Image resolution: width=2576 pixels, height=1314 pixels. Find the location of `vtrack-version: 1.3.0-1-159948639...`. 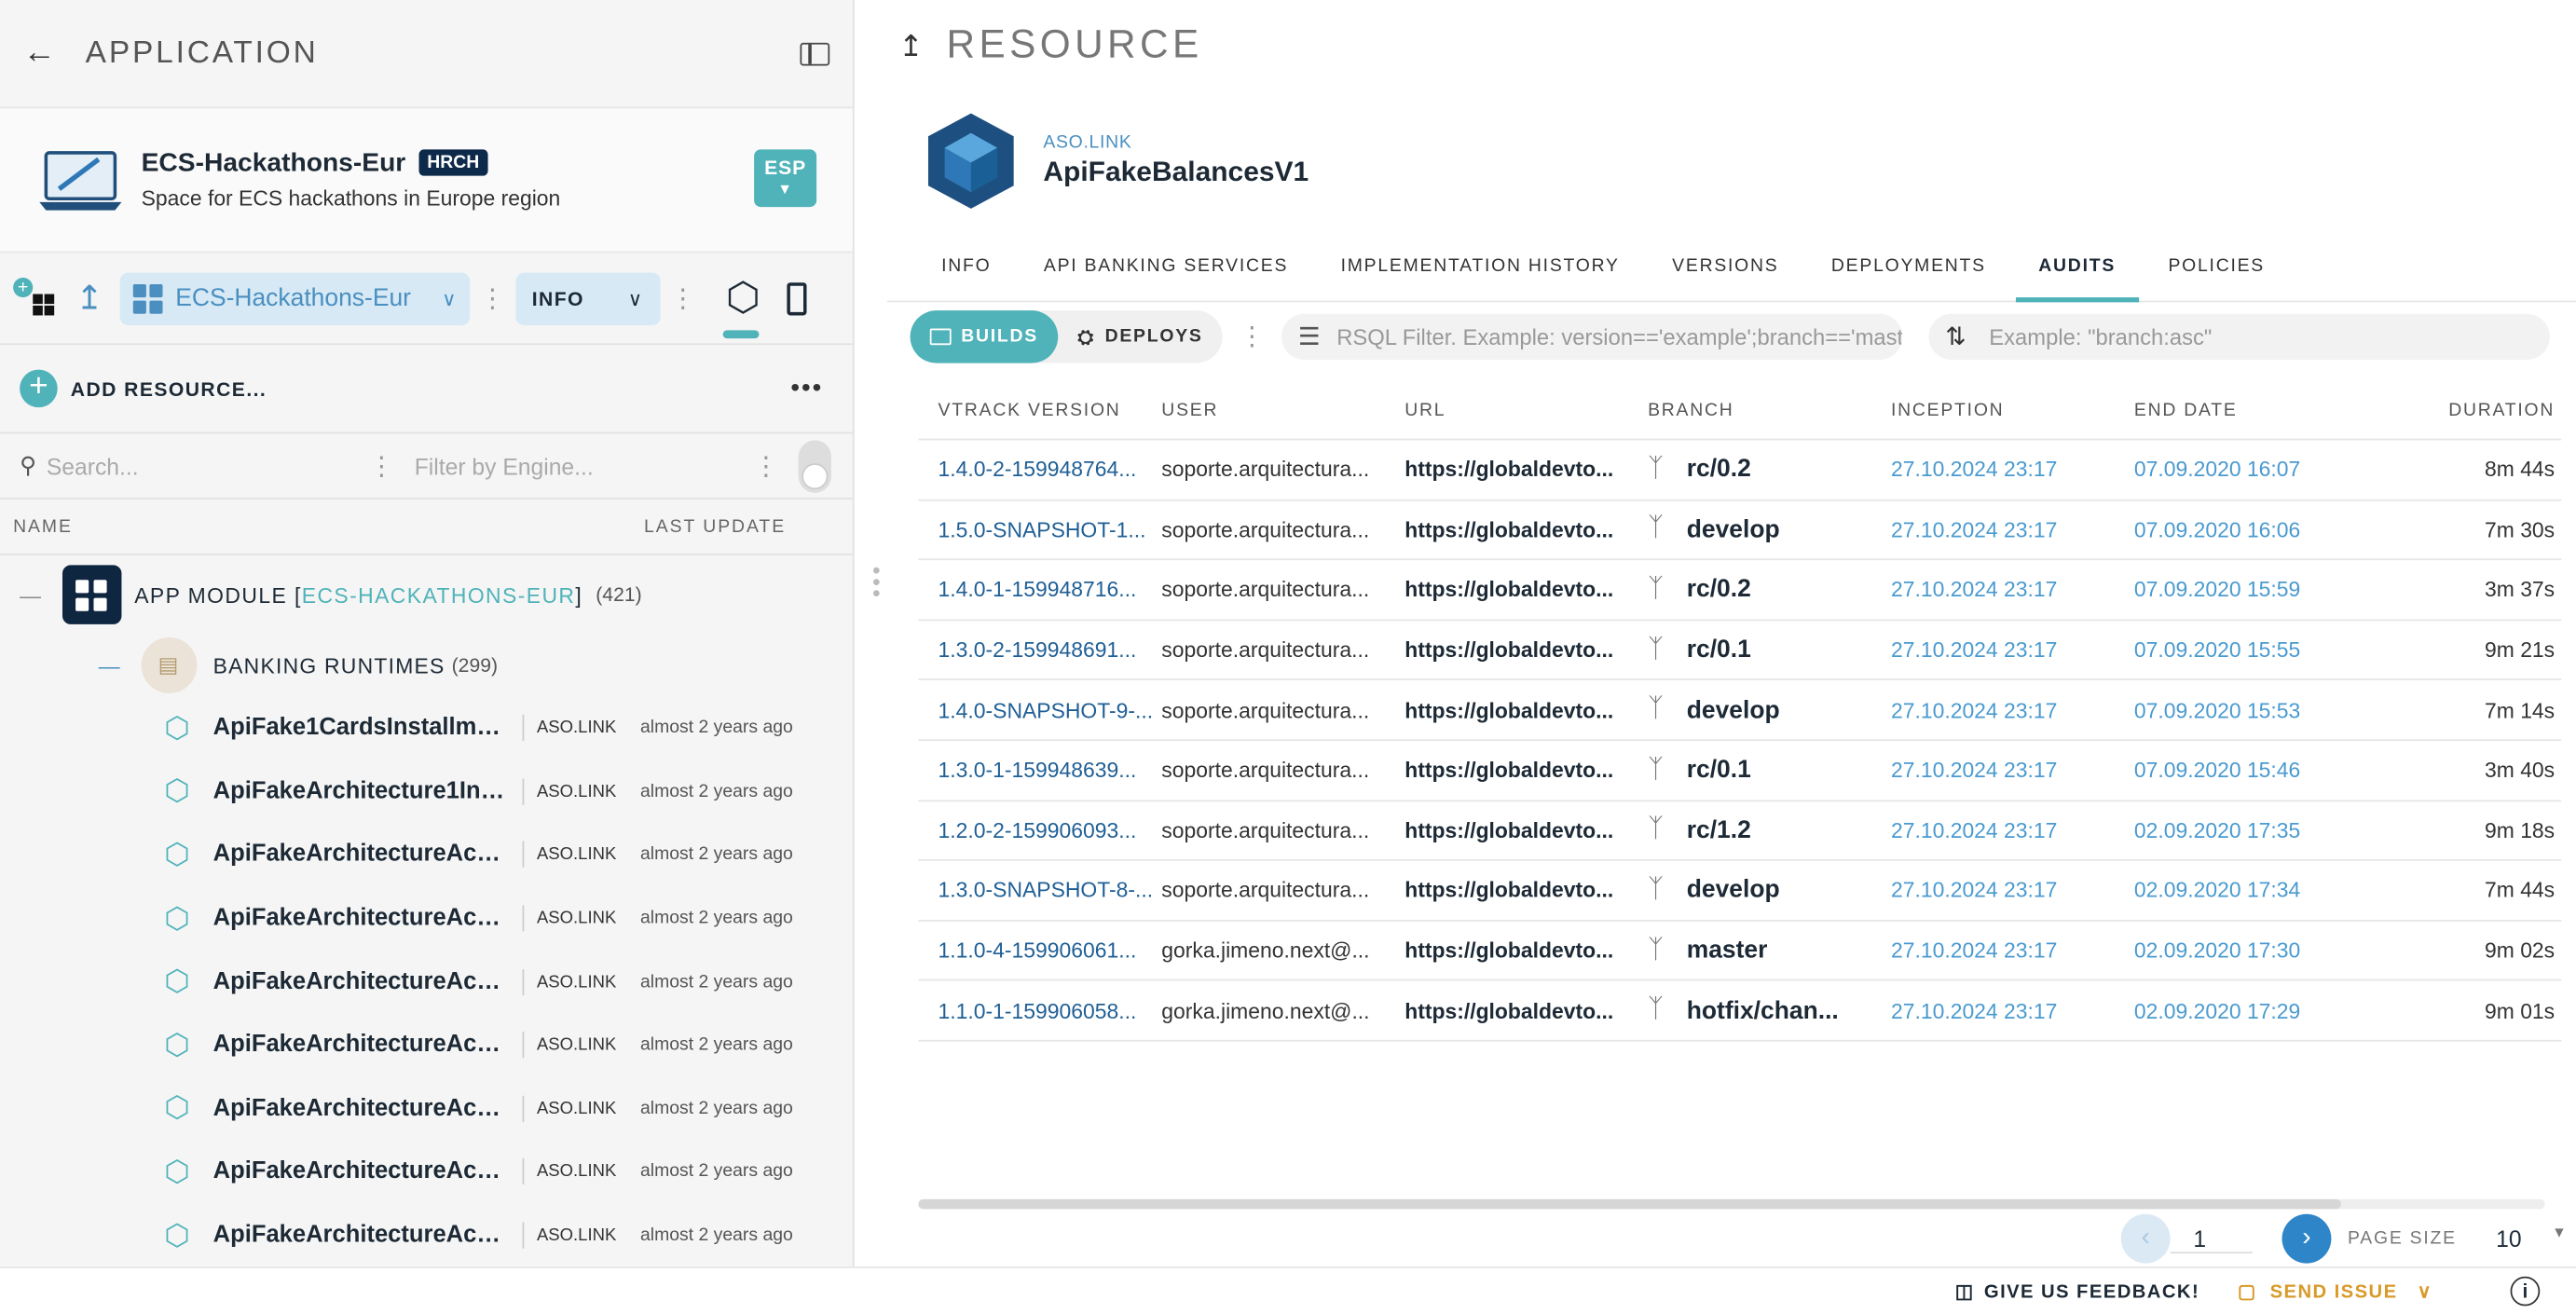

vtrack-version: 1.3.0-1-159948639... is located at coordinates (1039, 770).